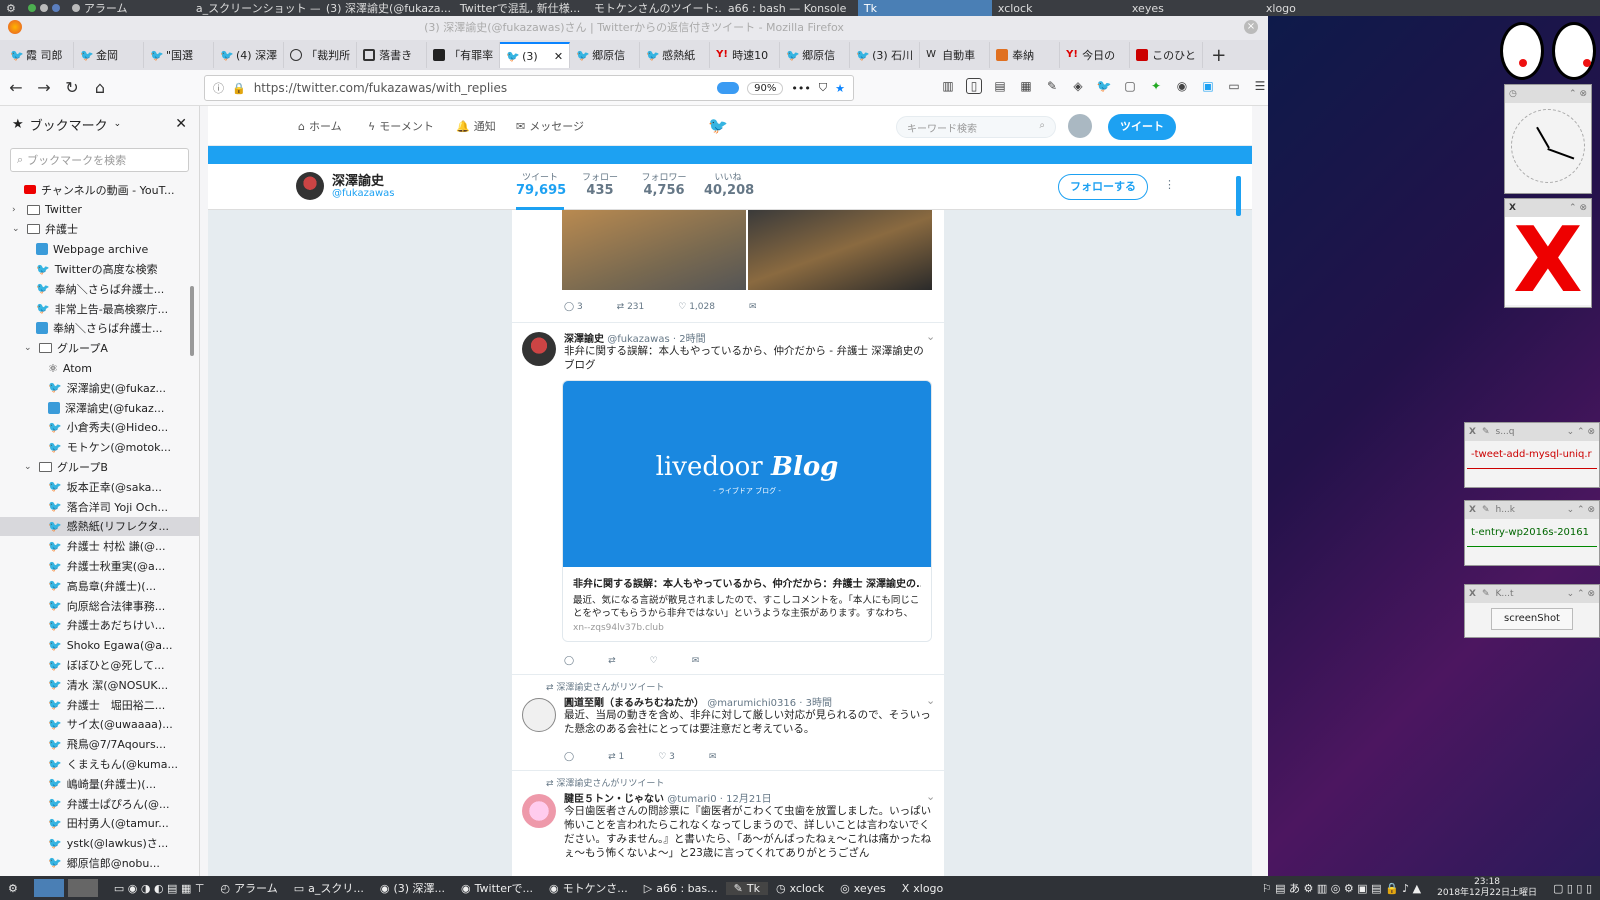 Image resolution: width=1600 pixels, height=900 pixels. What do you see at coordinates (923, 888) in the screenshot?
I see `taskbar-item: X xlogo` at bounding box center [923, 888].